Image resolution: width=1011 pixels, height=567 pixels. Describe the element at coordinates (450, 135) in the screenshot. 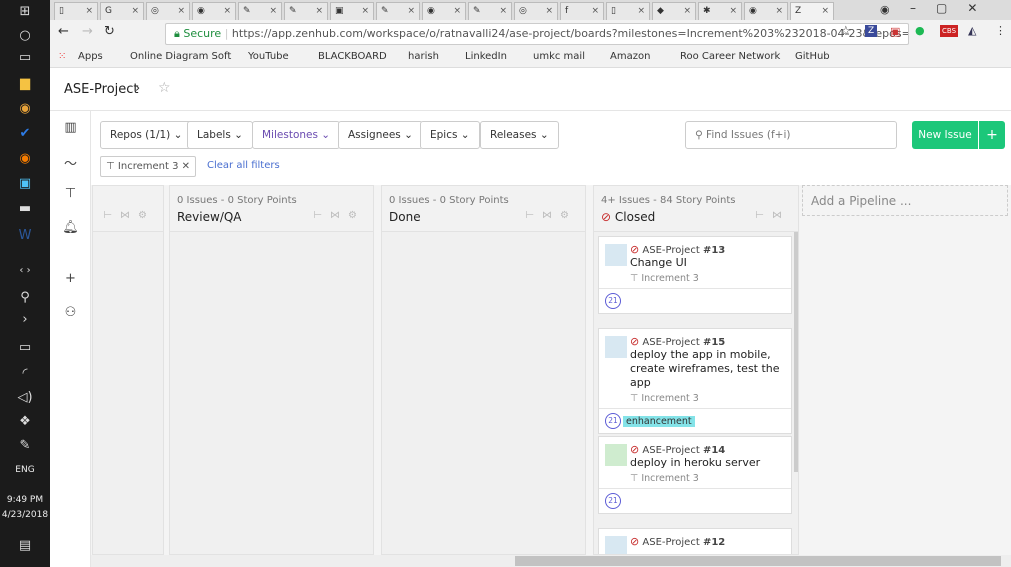

I see `epics-filter: Epics ⌄` at that location.